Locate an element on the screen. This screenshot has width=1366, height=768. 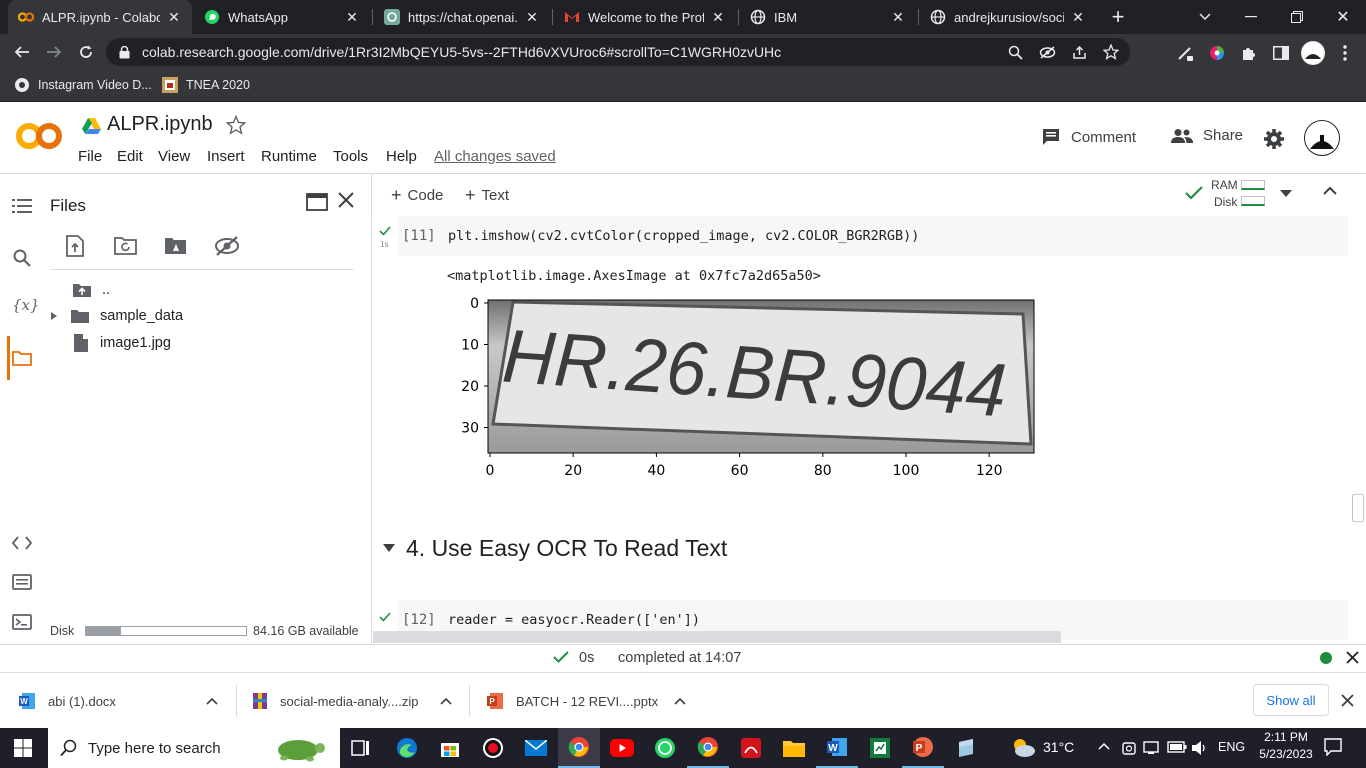
tab-andrejkurusiov: andrejkurusiov/social- ✕ is located at coordinates (1008, 17).